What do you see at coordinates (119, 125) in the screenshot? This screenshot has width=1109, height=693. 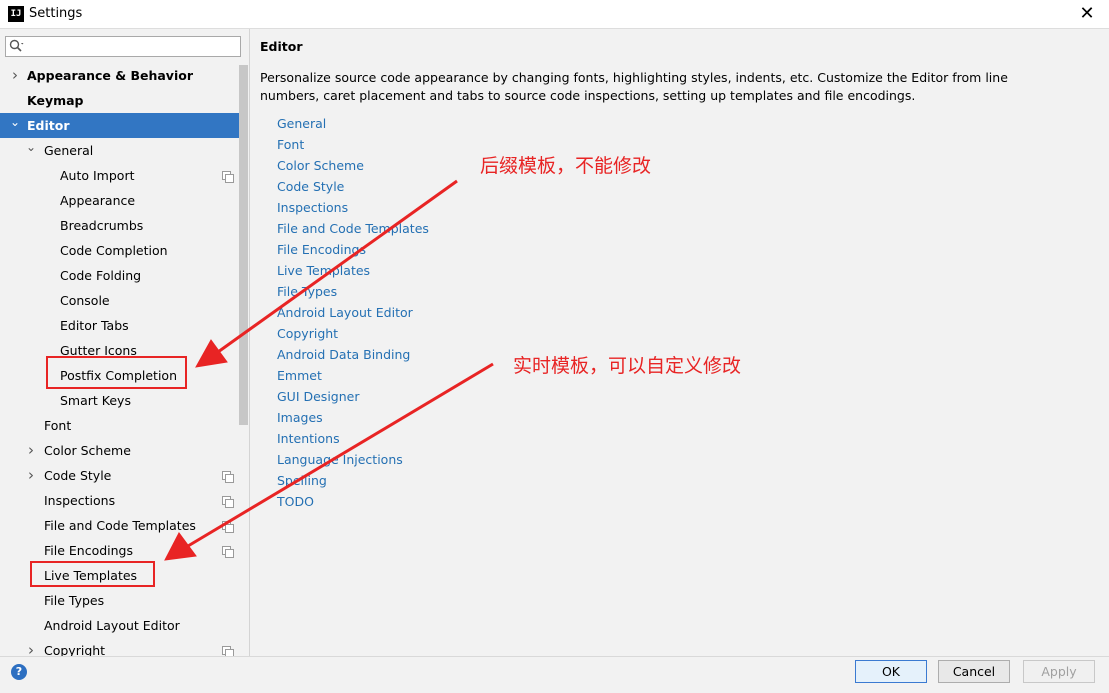 I see `tree-item: ⌄ Editor` at bounding box center [119, 125].